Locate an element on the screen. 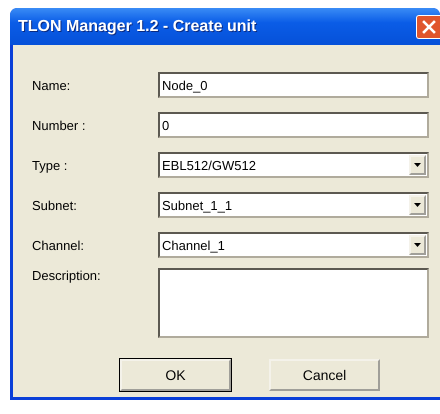  dialog-button: OK is located at coordinates (175, 375).